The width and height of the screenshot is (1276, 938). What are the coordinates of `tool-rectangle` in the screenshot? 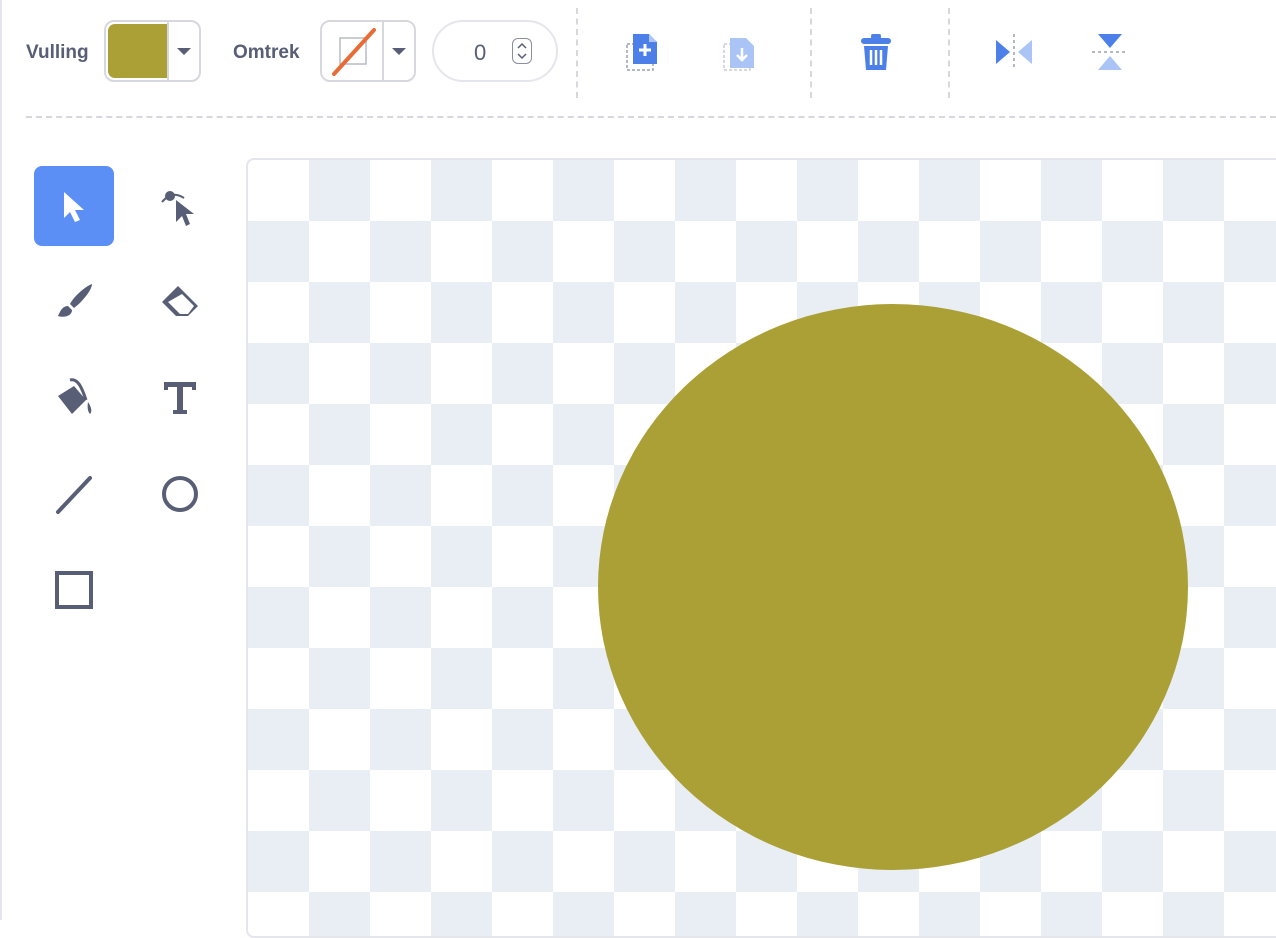 It's located at (74, 590).